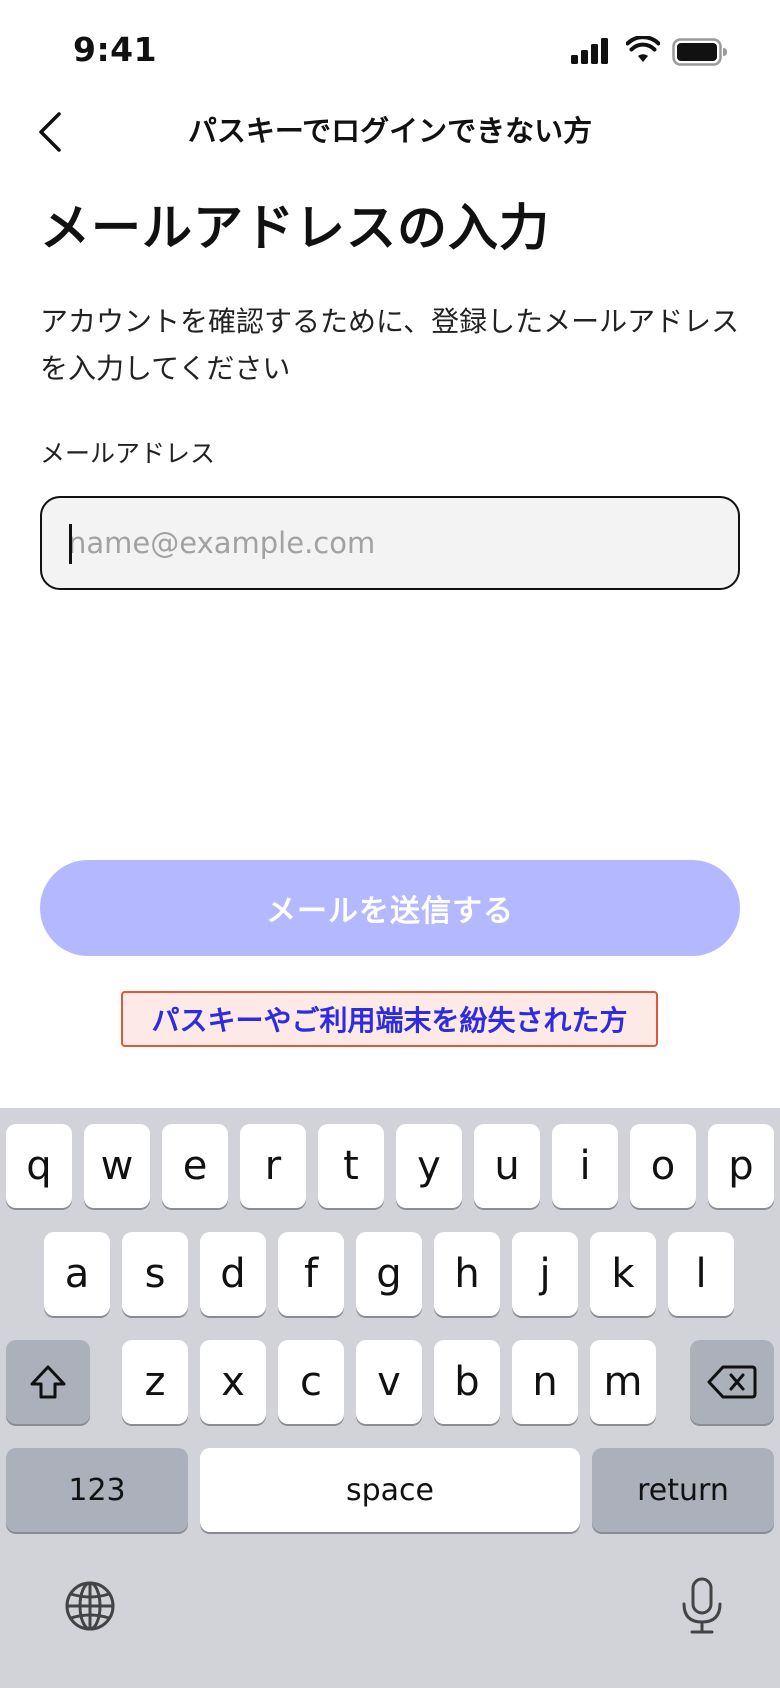  I want to click on key-m: m, so click(623, 1382).